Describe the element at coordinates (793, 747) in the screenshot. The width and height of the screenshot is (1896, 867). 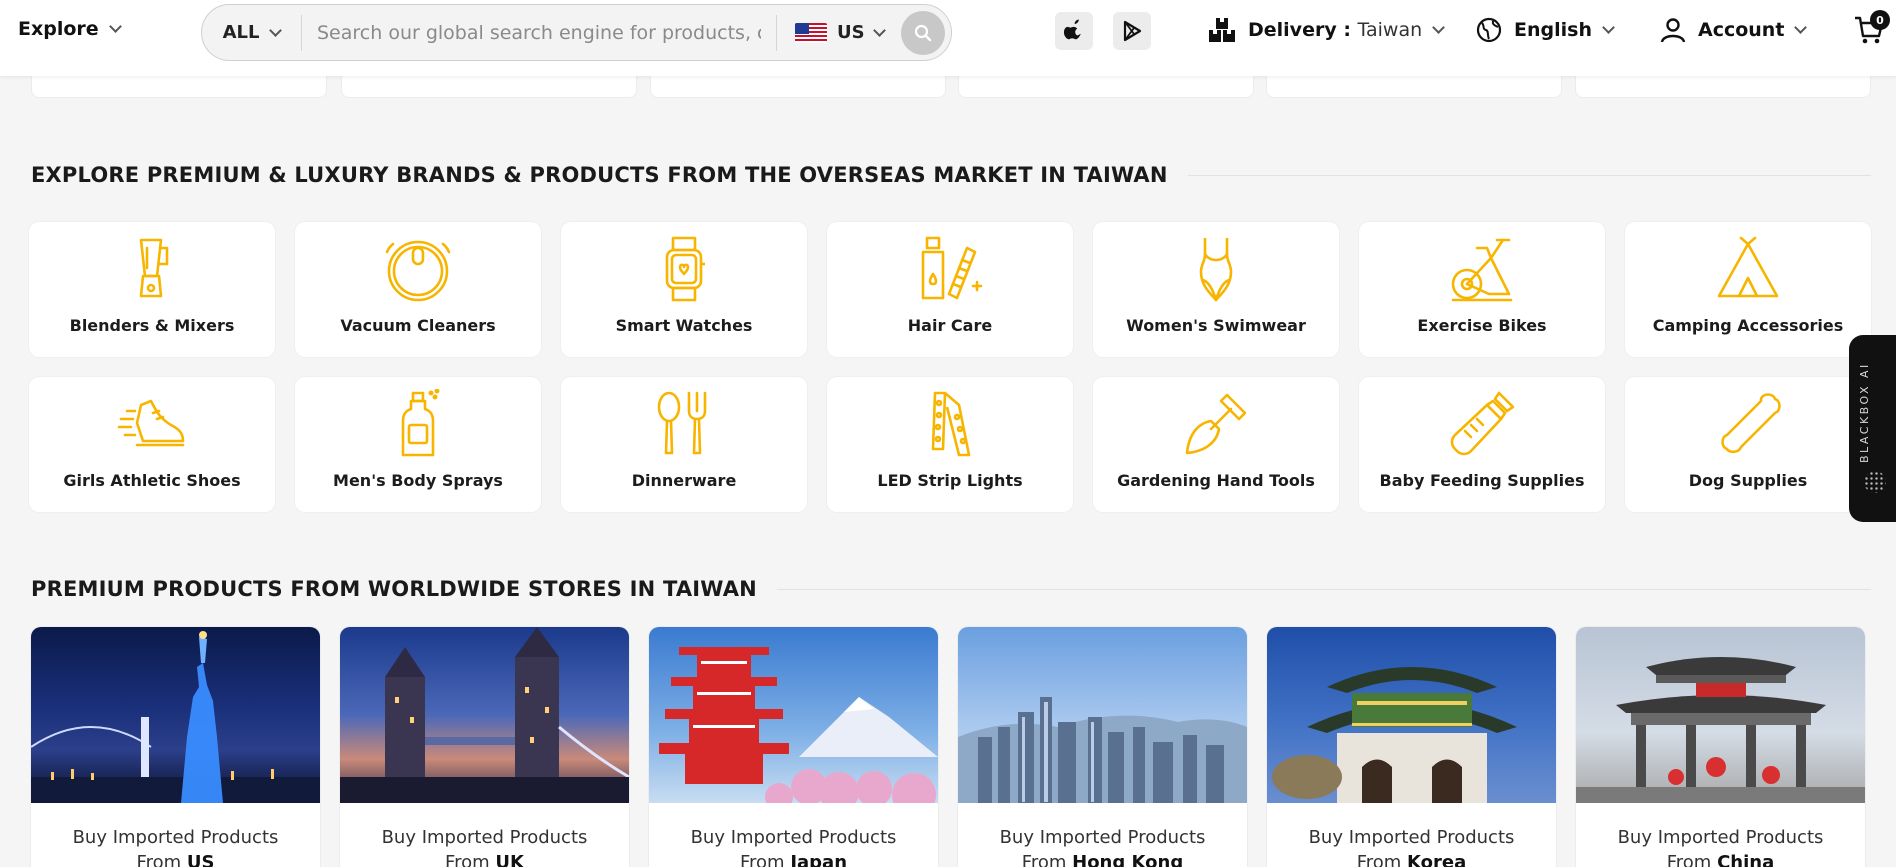
I see `country-card-japan: Buy Imported Products From Japan` at that location.